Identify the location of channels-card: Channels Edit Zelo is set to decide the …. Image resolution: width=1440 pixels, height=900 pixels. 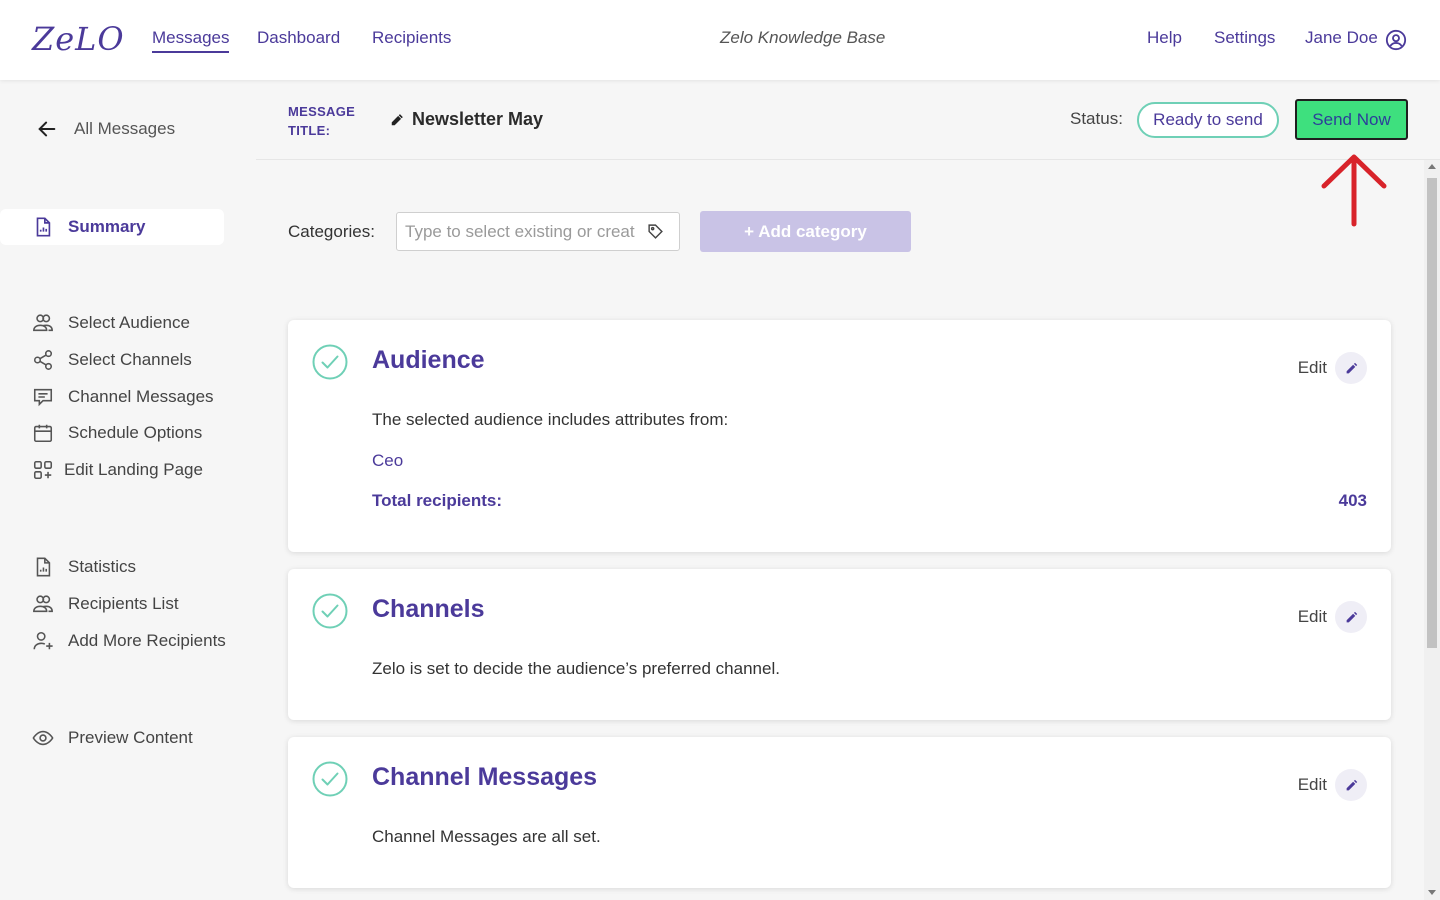
(839, 644).